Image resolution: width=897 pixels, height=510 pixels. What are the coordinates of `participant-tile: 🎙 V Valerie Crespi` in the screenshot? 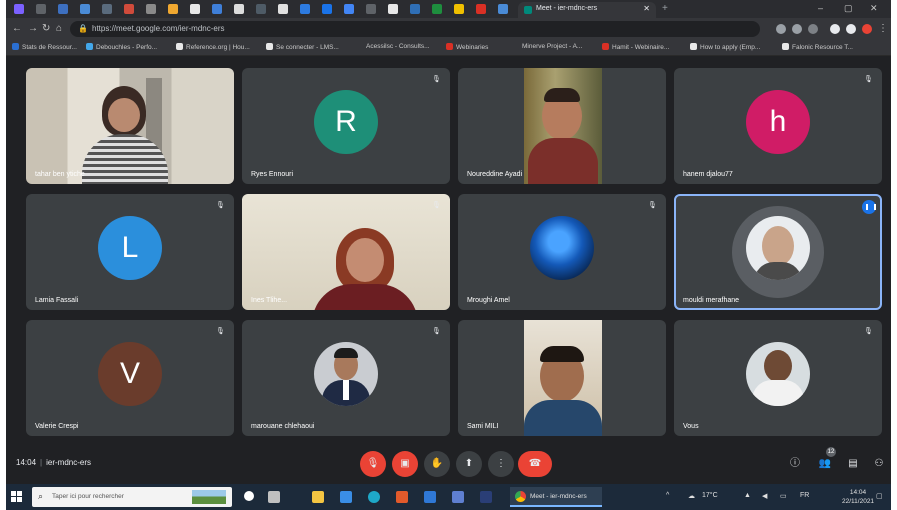 It's located at (130, 378).